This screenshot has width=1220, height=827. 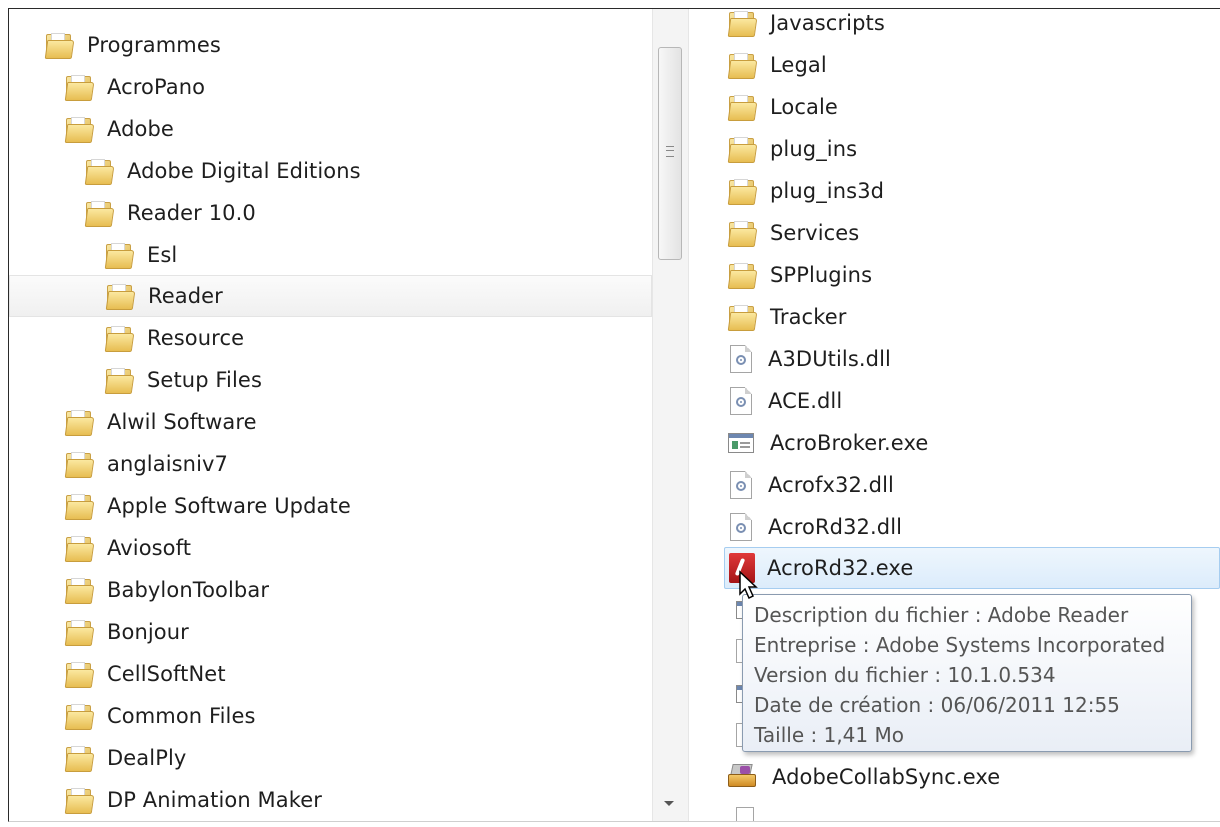 I want to click on file-item: AcroRd32.dll, so click(x=816, y=527).